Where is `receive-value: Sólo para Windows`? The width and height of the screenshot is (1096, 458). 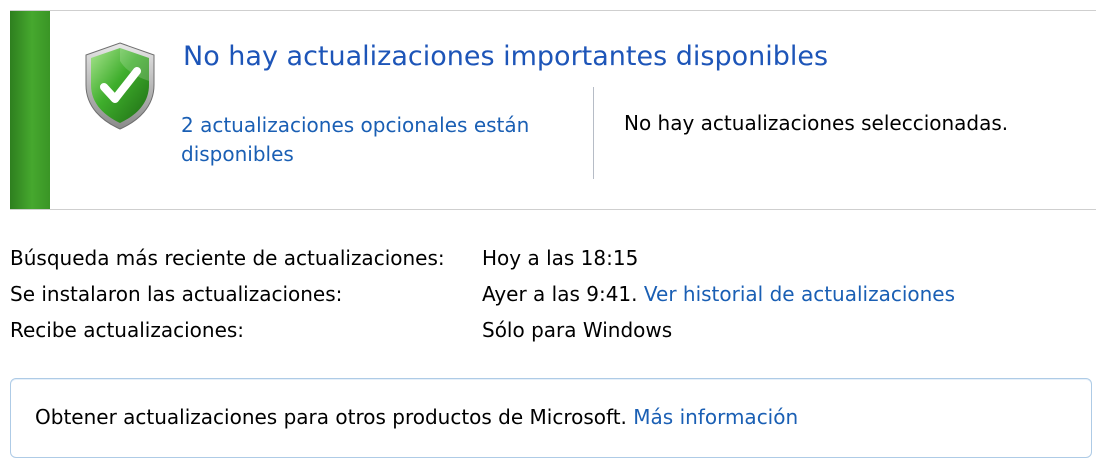
receive-value: Sólo para Windows is located at coordinates (577, 330).